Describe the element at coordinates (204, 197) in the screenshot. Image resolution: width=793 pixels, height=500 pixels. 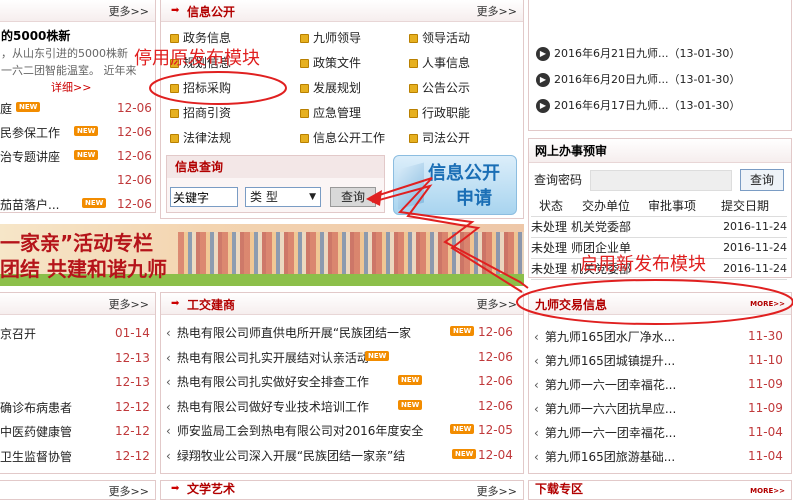
I see `keyword-input` at that location.